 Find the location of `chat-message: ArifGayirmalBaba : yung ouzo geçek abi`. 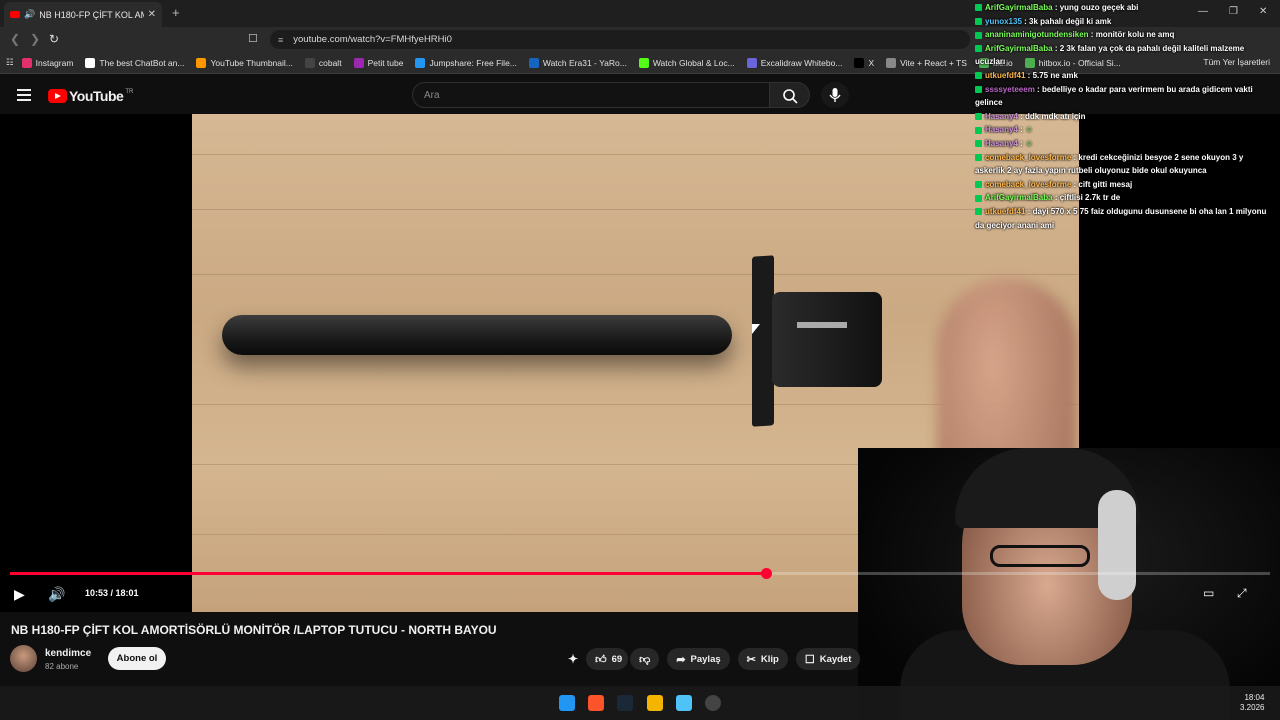

chat-message: ArifGayirmalBaba : yung ouzo geçek abi is located at coordinates (1125, 8).